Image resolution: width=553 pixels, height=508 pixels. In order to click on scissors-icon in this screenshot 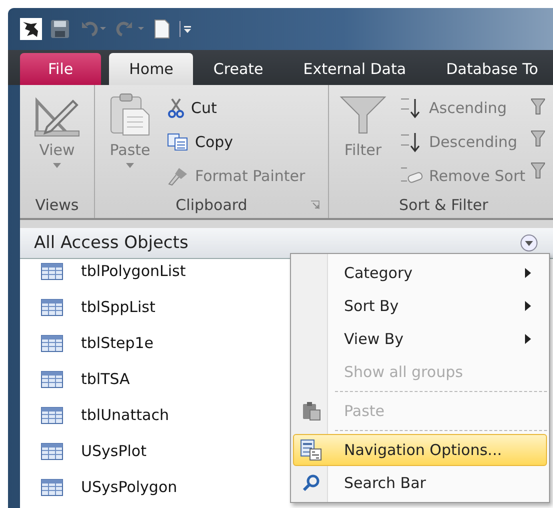, I will do `click(176, 108)`.